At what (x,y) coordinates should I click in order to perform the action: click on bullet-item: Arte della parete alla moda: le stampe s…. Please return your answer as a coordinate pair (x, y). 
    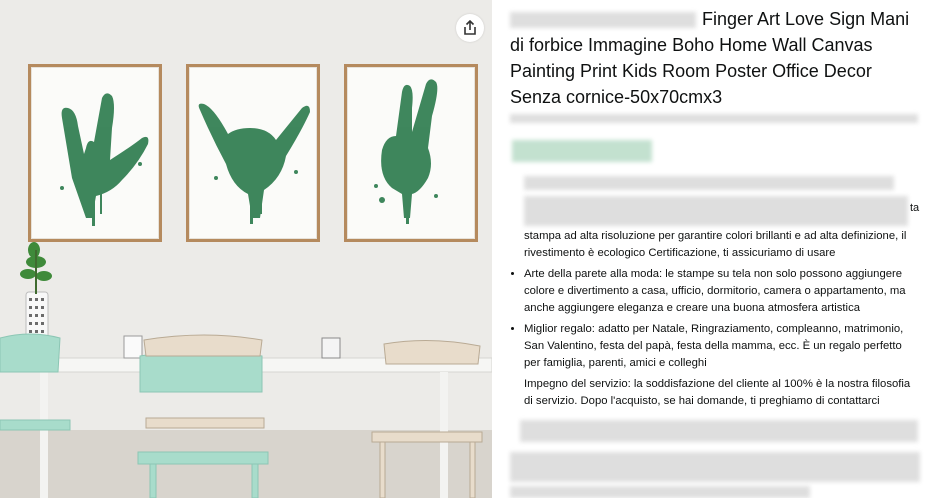
    Looking at the image, I should click on (722, 291).